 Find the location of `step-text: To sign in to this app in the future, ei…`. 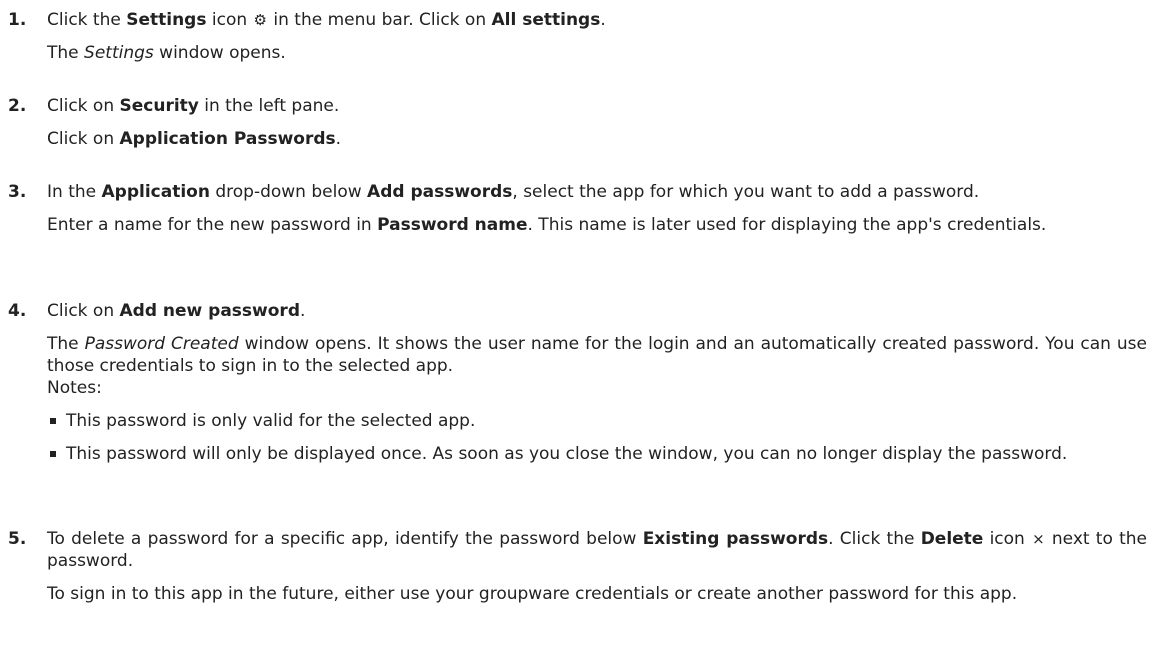

step-text: To sign in to this app in the future, ei… is located at coordinates (532, 594).